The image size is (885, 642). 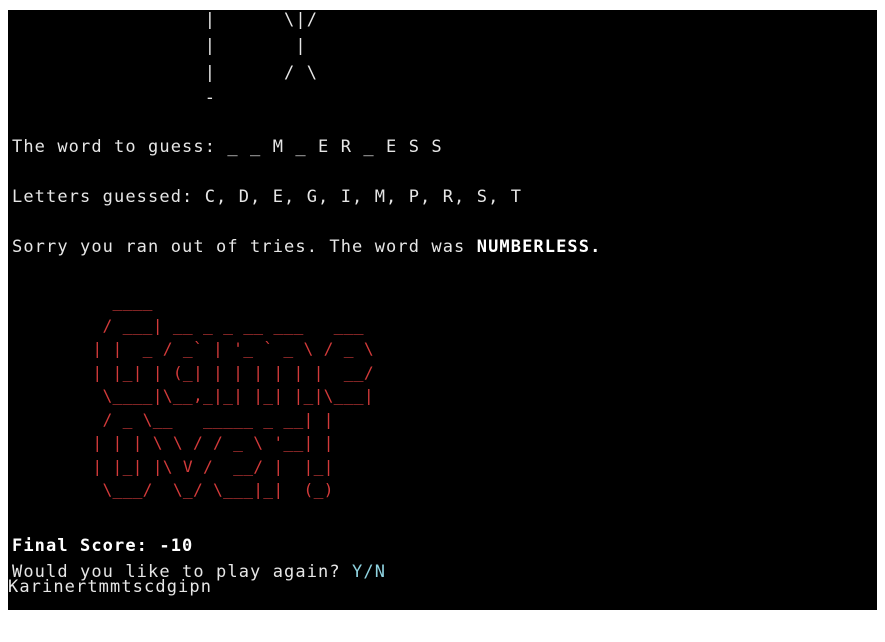 I want to click on gallows-line-3: | / \, so click(x=165, y=73).